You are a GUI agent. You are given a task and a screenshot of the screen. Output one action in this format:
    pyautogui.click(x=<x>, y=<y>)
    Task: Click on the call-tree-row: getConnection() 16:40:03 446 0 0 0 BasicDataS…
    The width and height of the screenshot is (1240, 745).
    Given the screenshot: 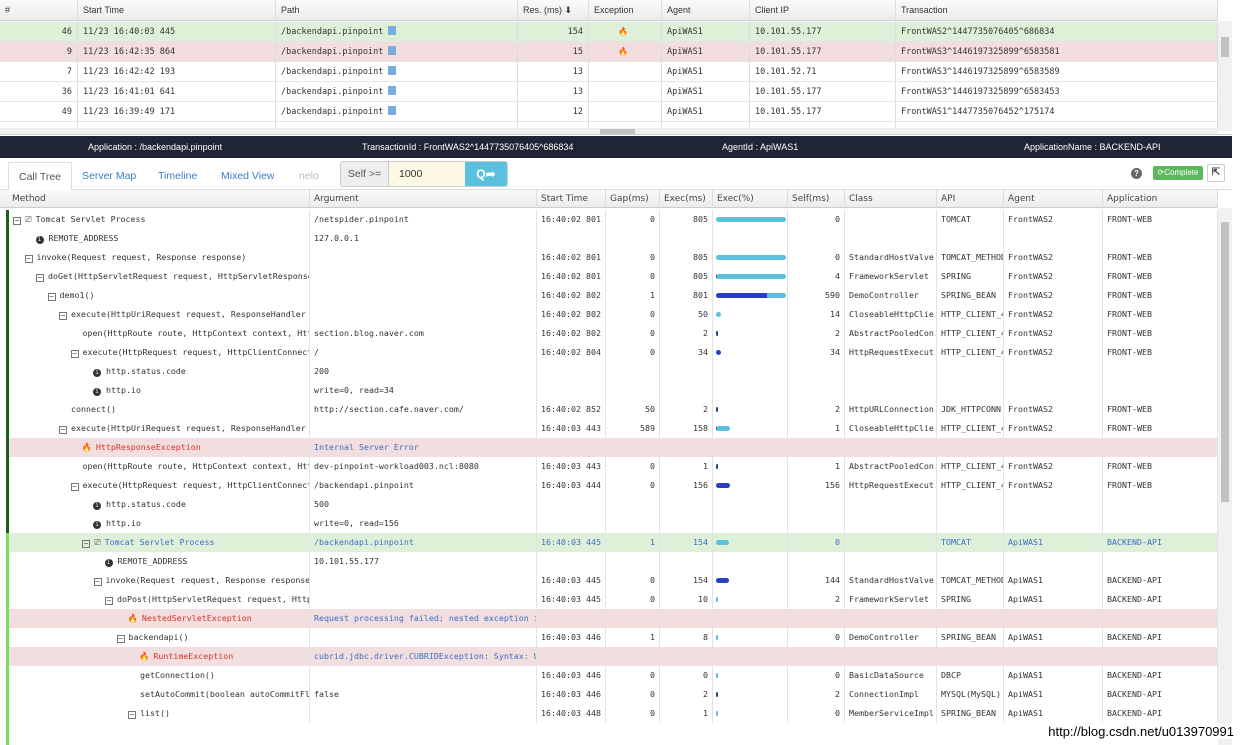 What is the action you would take?
    pyautogui.click(x=613, y=675)
    